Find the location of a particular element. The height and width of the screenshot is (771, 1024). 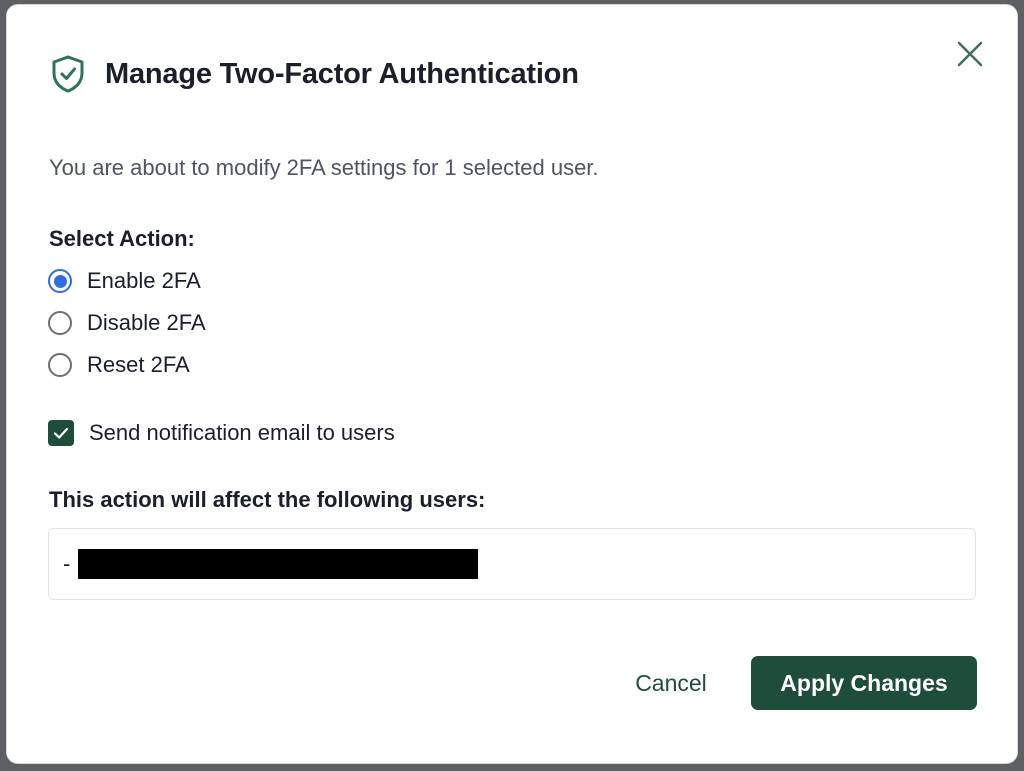

apply-changes-button: Apply Changes is located at coordinates (864, 683).